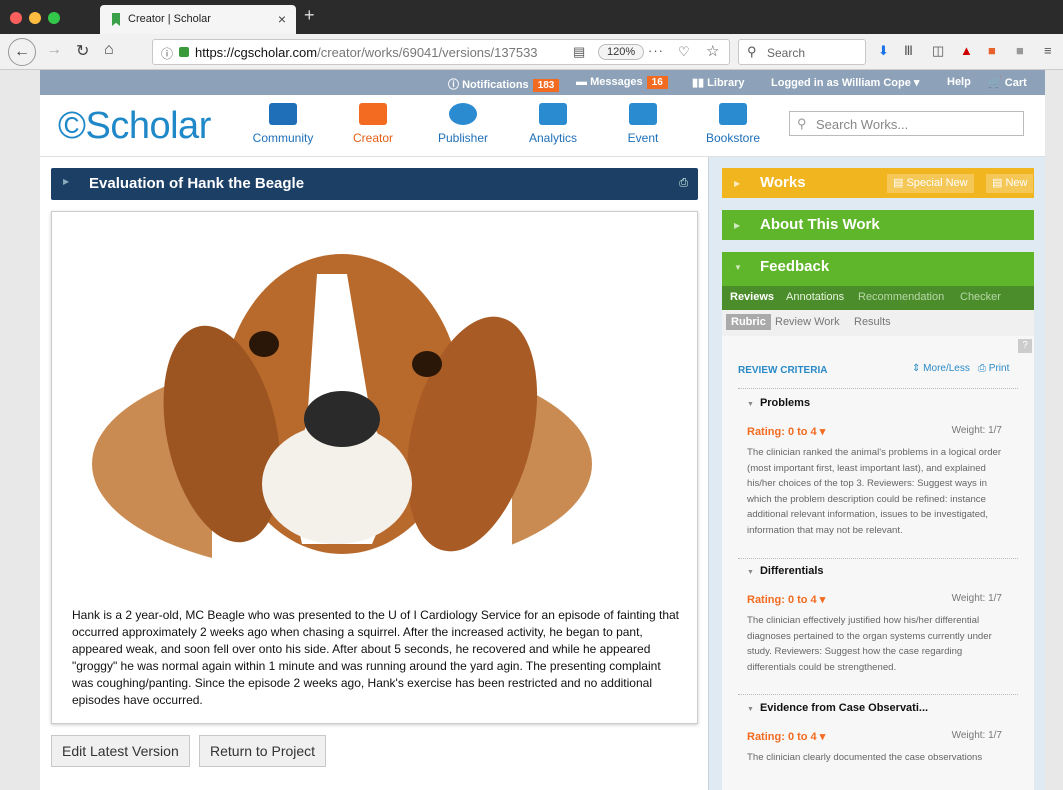 The image size is (1063, 790). I want to click on analytics-icon, so click(553, 114).